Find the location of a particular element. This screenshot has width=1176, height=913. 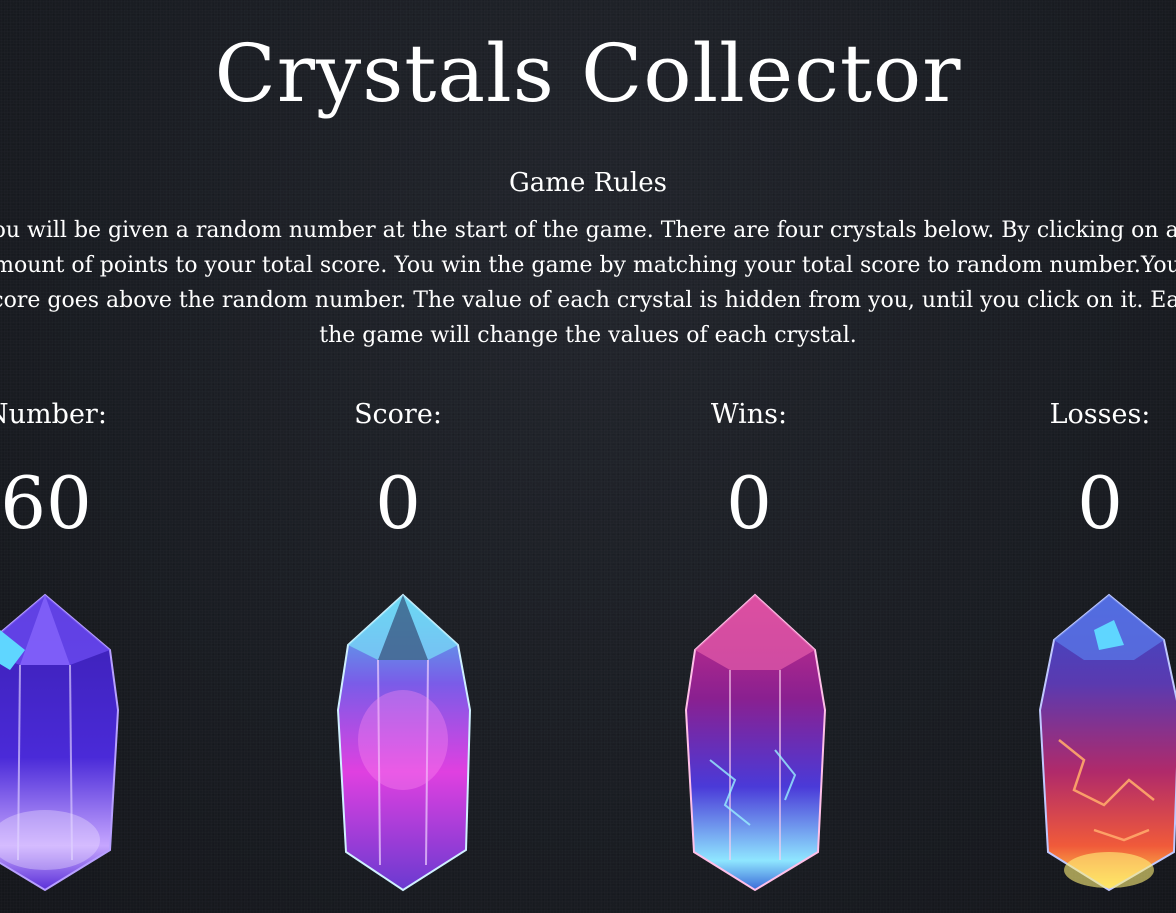

page-title: Crystals Collector is located at coordinates (588, 73).